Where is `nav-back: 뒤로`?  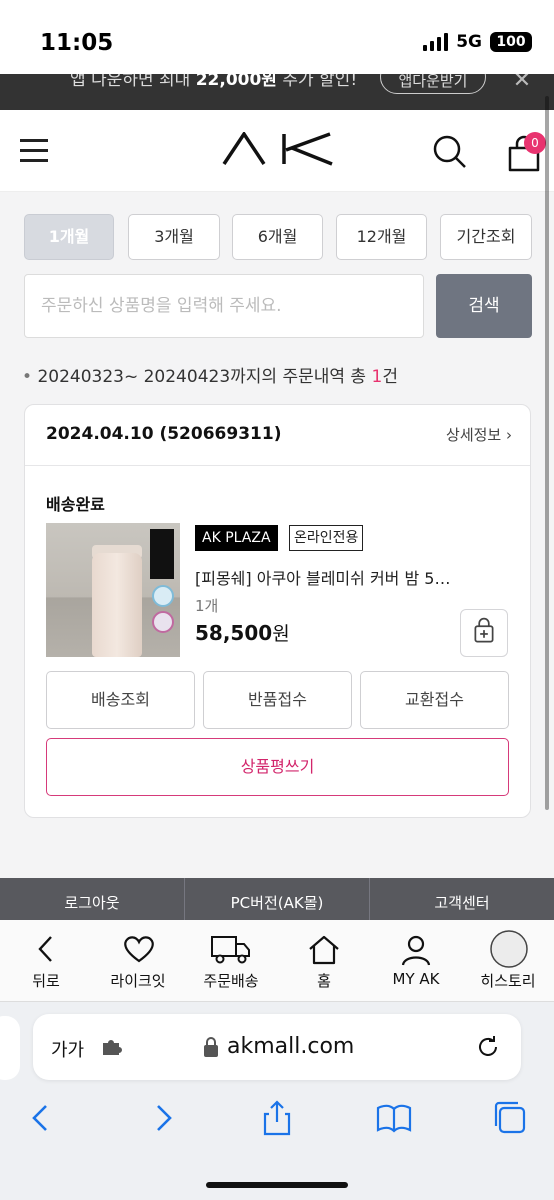 nav-back: 뒤로 is located at coordinates (46, 961).